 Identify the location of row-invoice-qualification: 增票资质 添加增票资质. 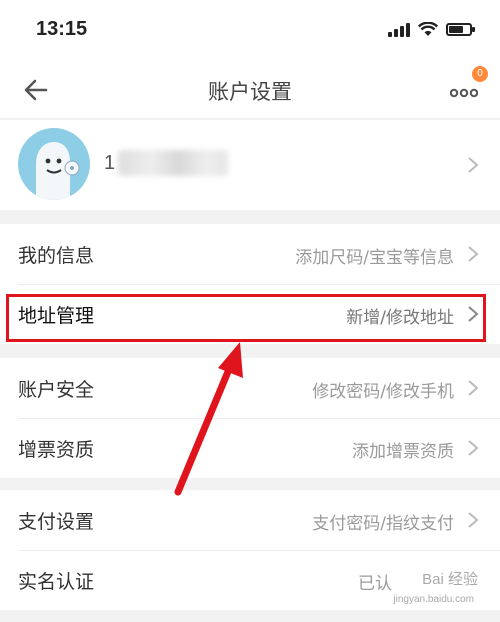
(250, 448).